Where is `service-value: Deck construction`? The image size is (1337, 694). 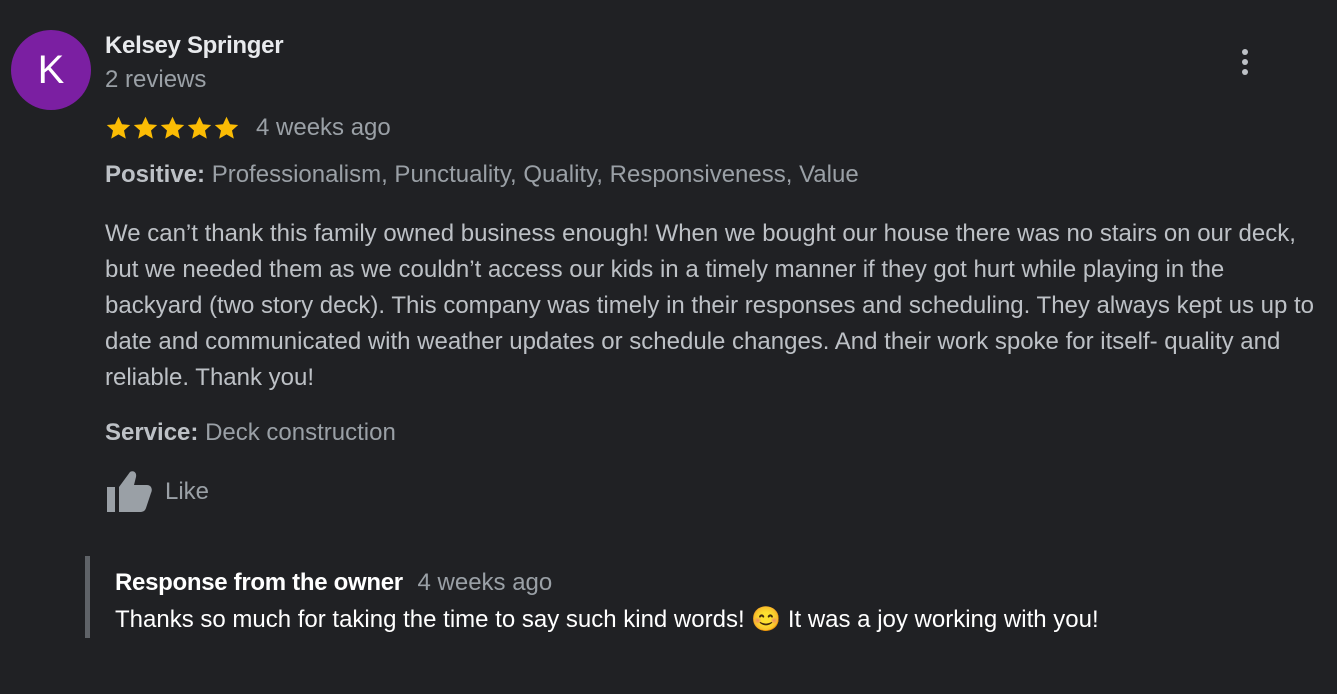
service-value: Deck construction is located at coordinates (300, 432).